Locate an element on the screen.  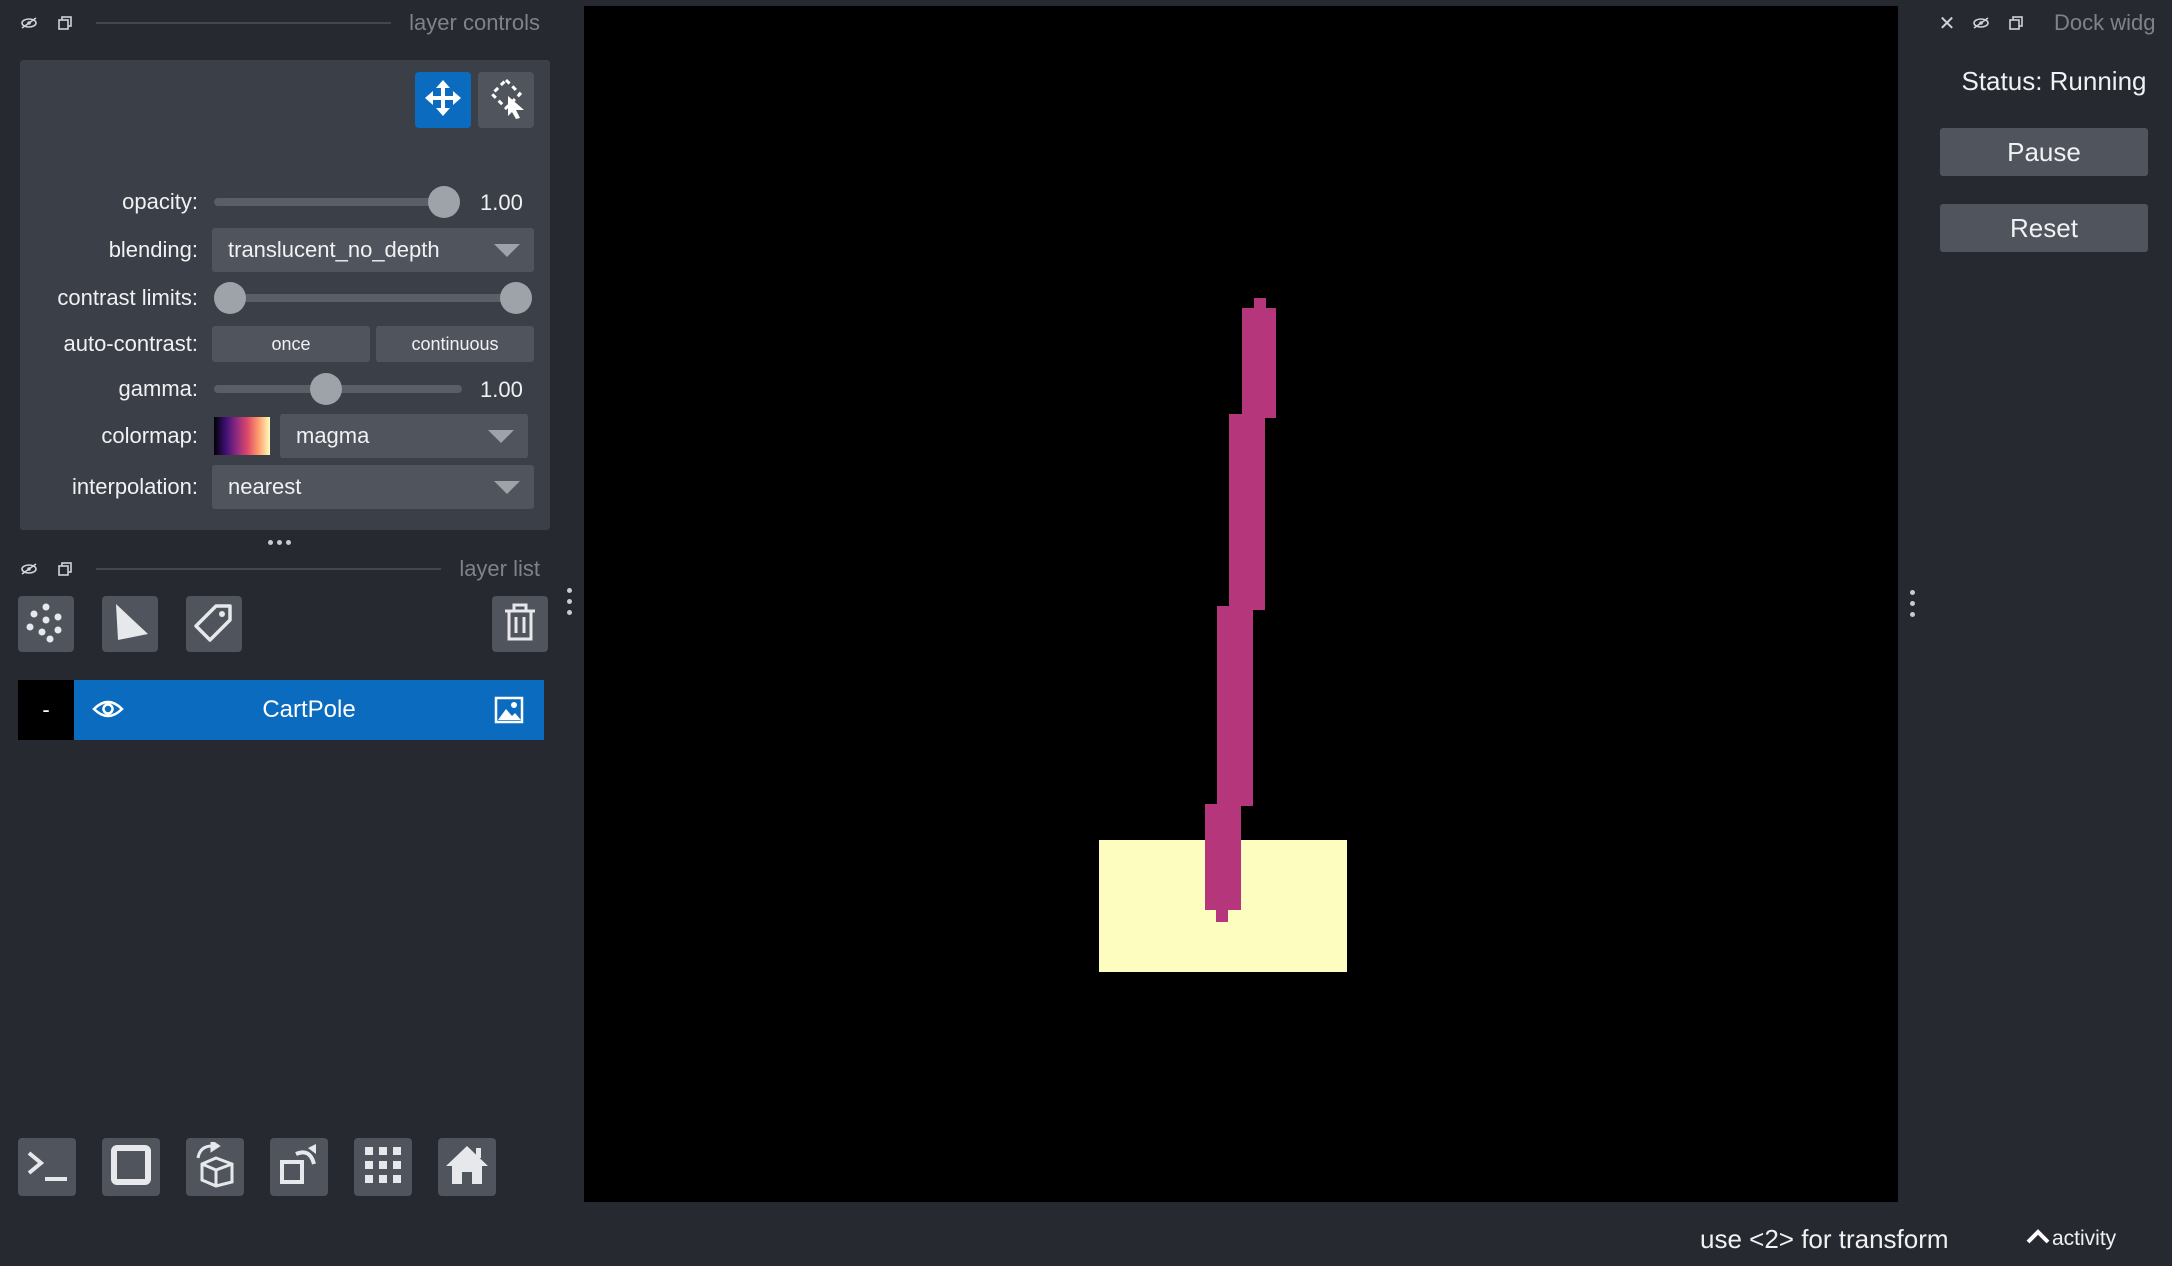
status-label: Status: Running is located at coordinates (2054, 81).